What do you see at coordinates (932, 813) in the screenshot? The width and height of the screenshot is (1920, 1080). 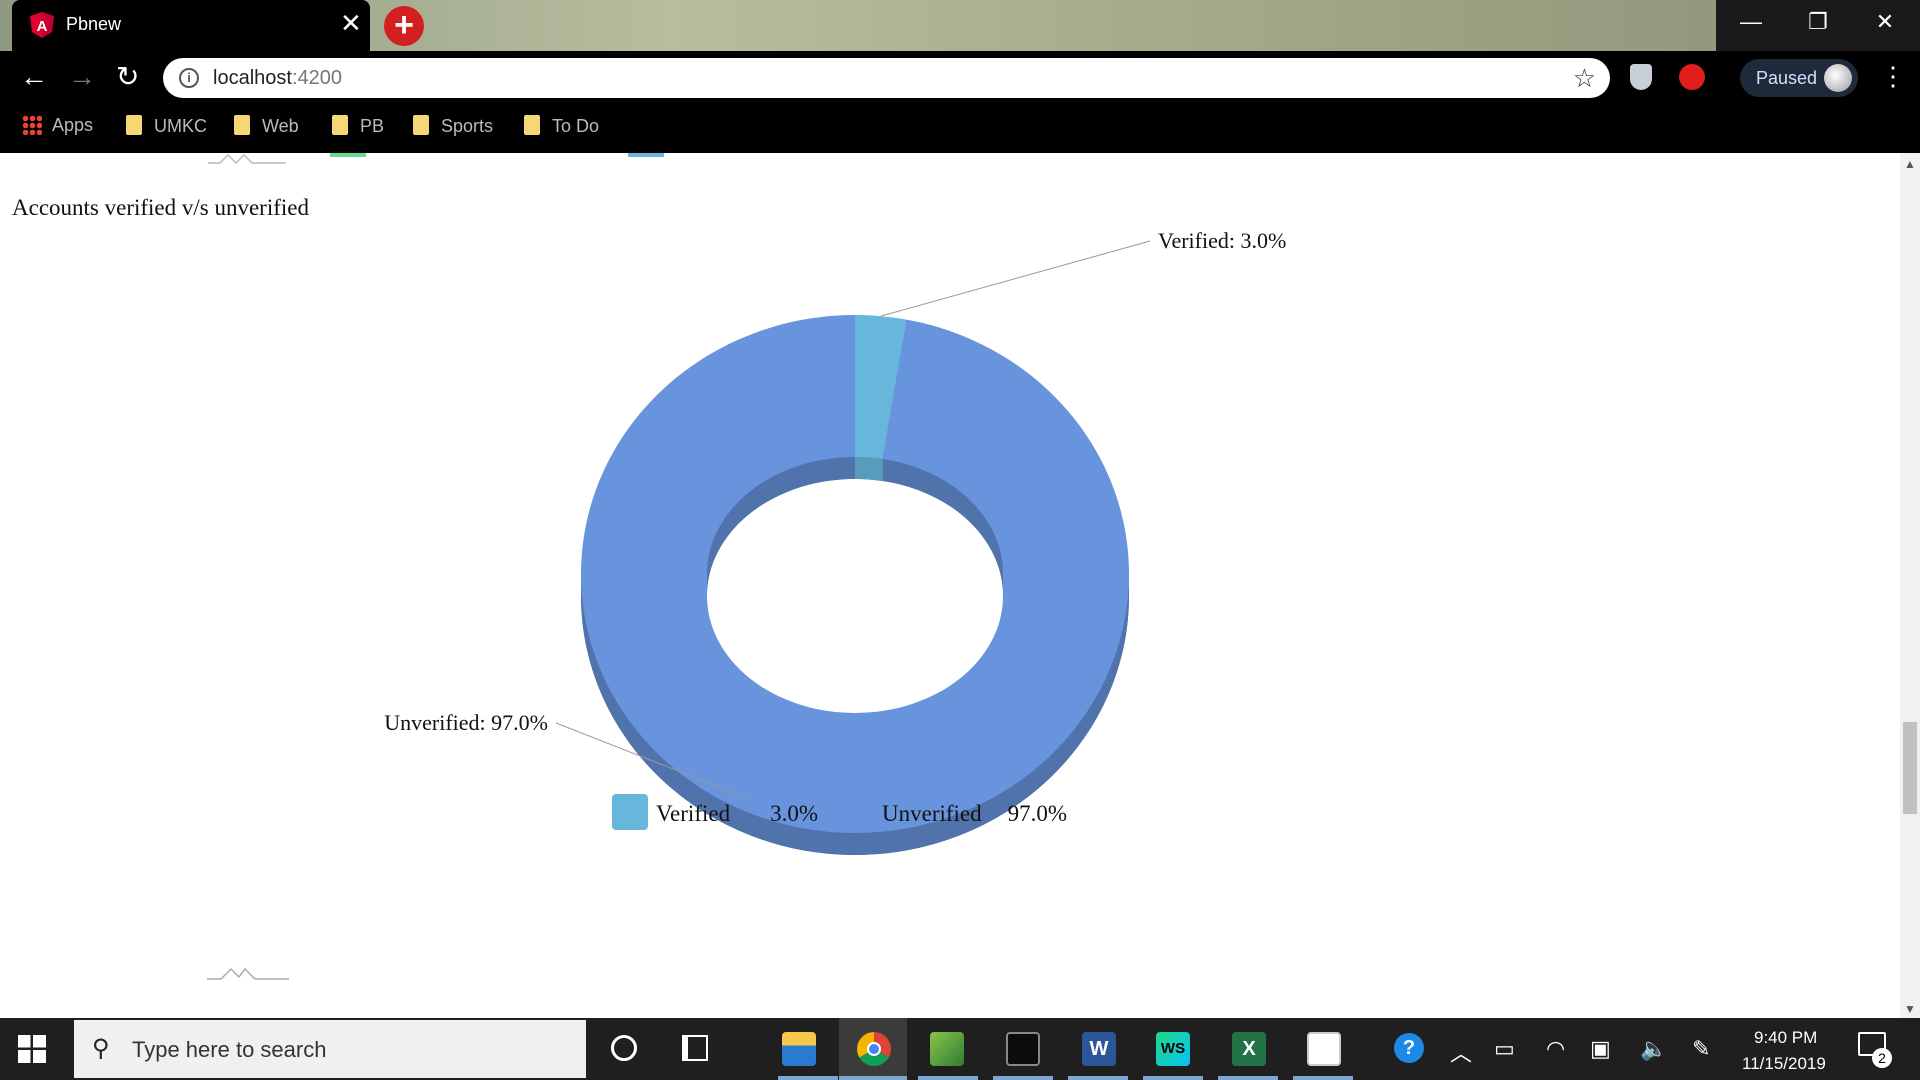 I see `legend-label: Unverified` at bounding box center [932, 813].